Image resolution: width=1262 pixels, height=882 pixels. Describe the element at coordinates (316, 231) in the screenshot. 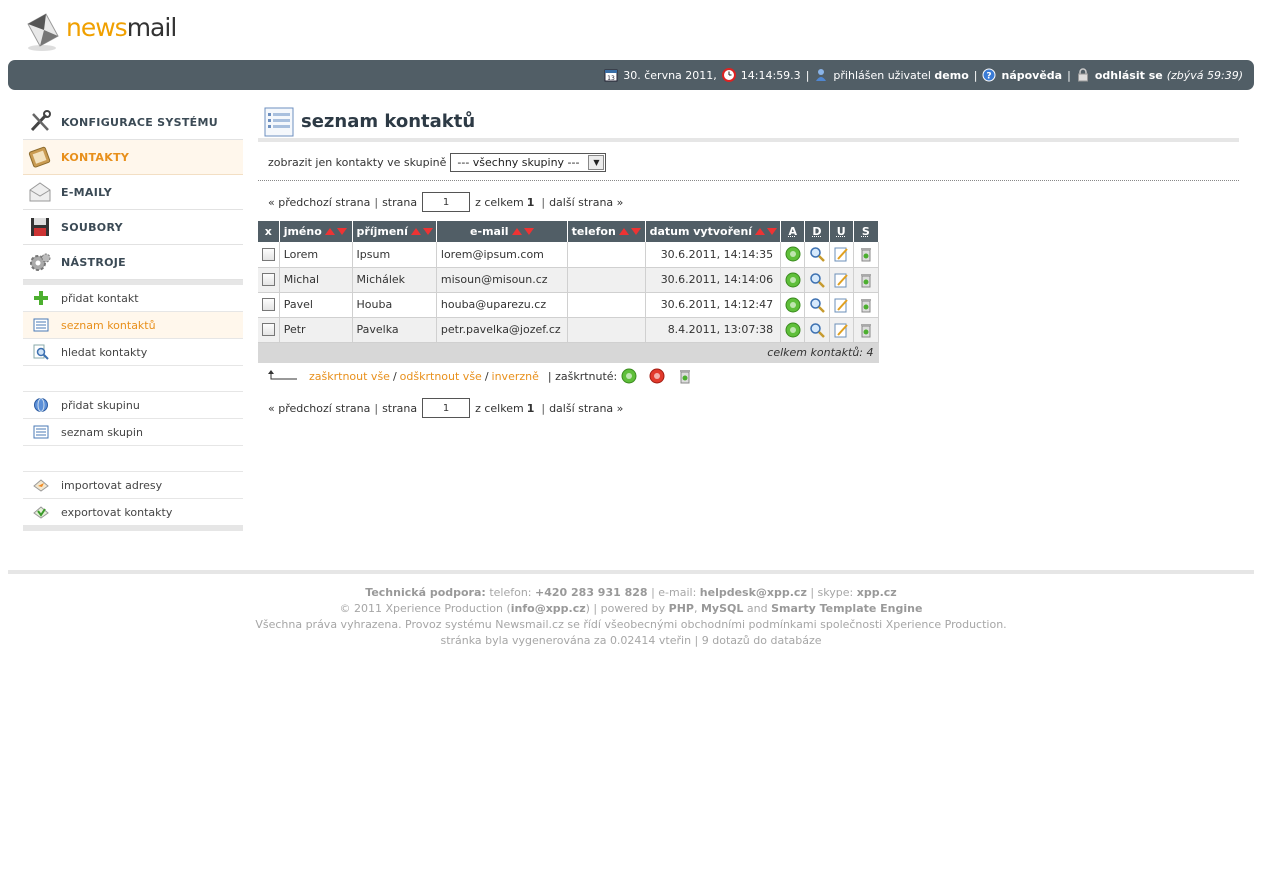

I see `col-jmeno: jméno` at that location.